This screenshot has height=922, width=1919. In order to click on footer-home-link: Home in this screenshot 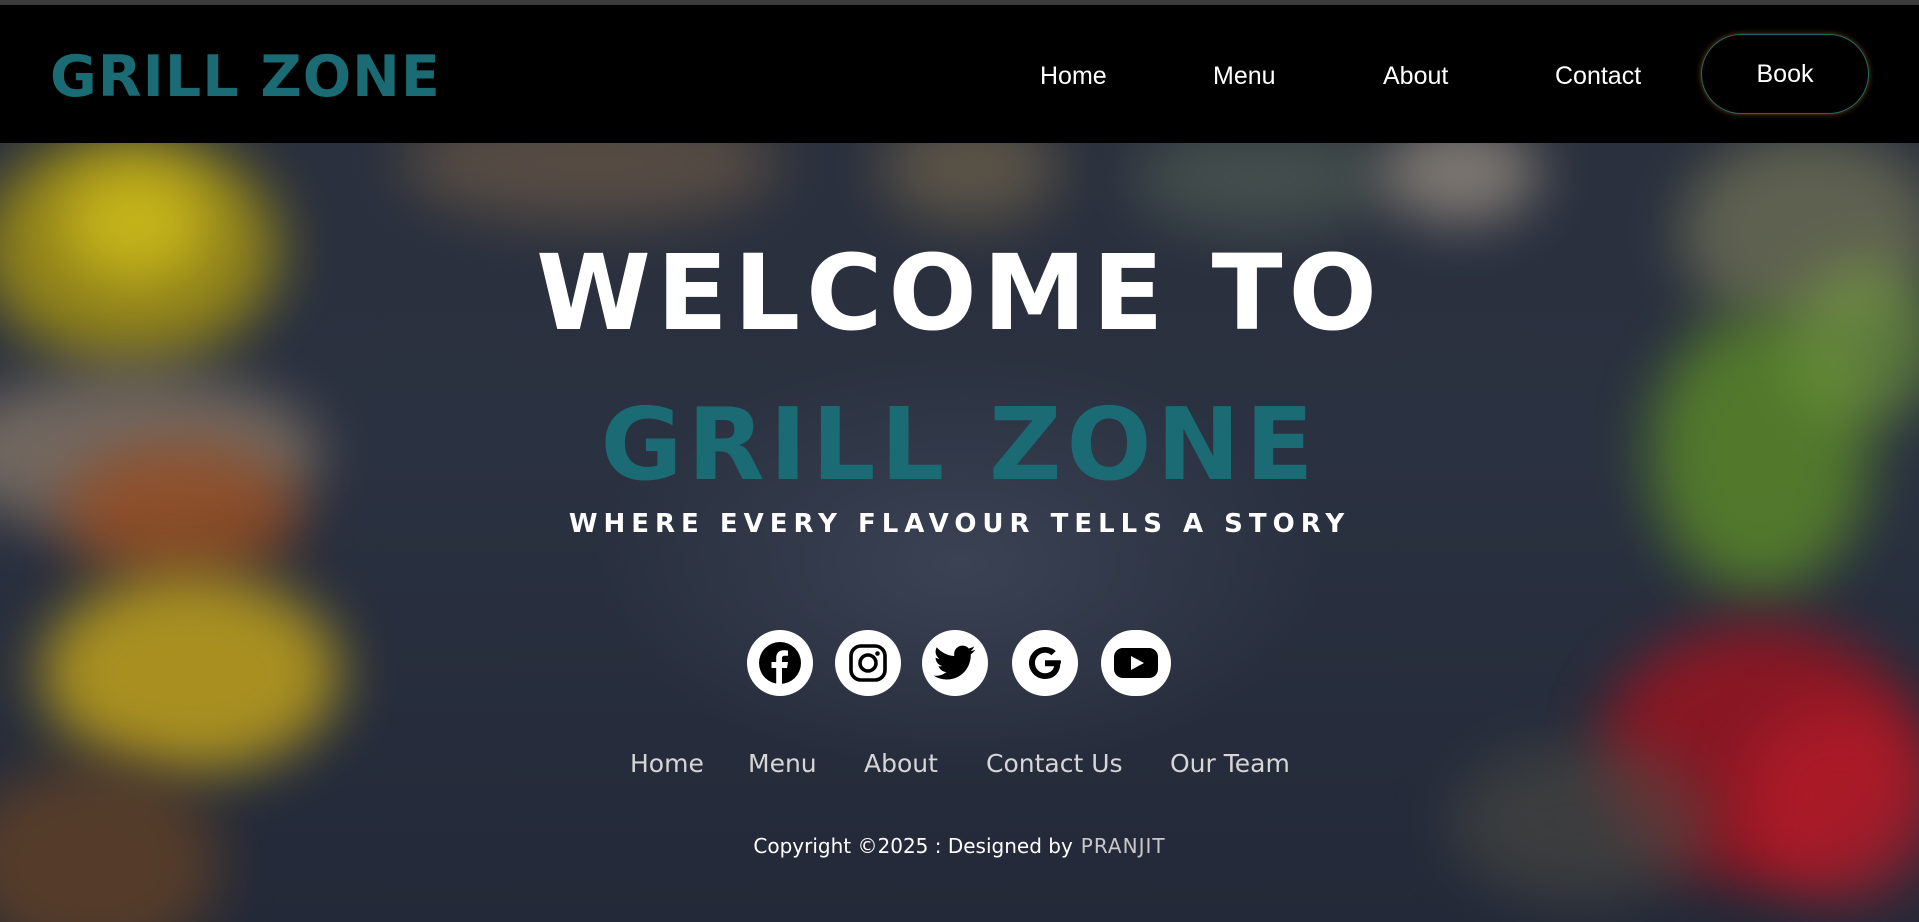, I will do `click(667, 764)`.